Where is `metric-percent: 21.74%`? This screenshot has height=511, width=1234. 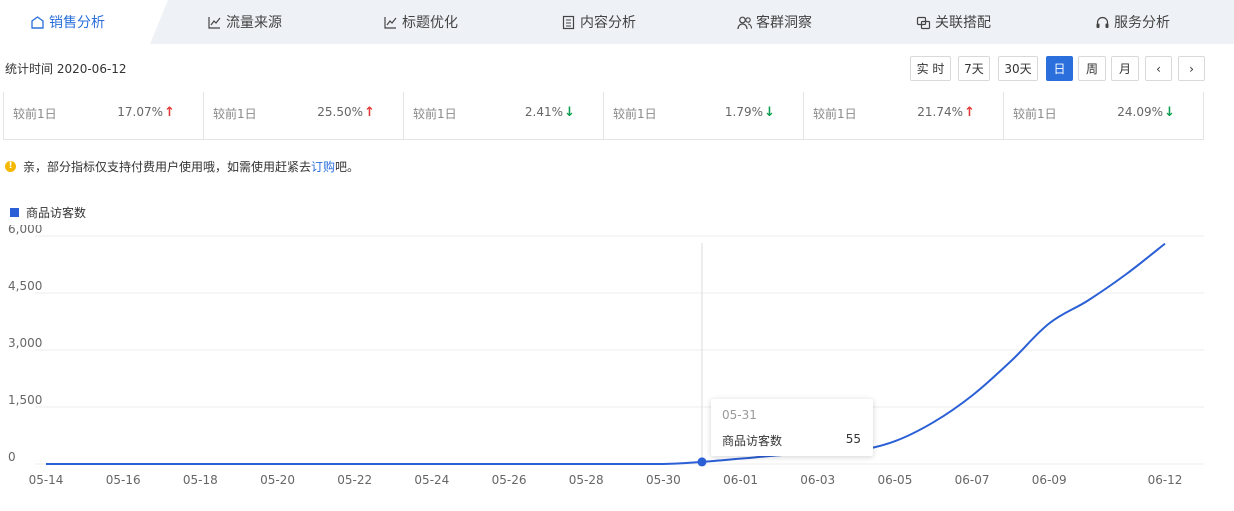 metric-percent: 21.74% is located at coordinates (940, 112).